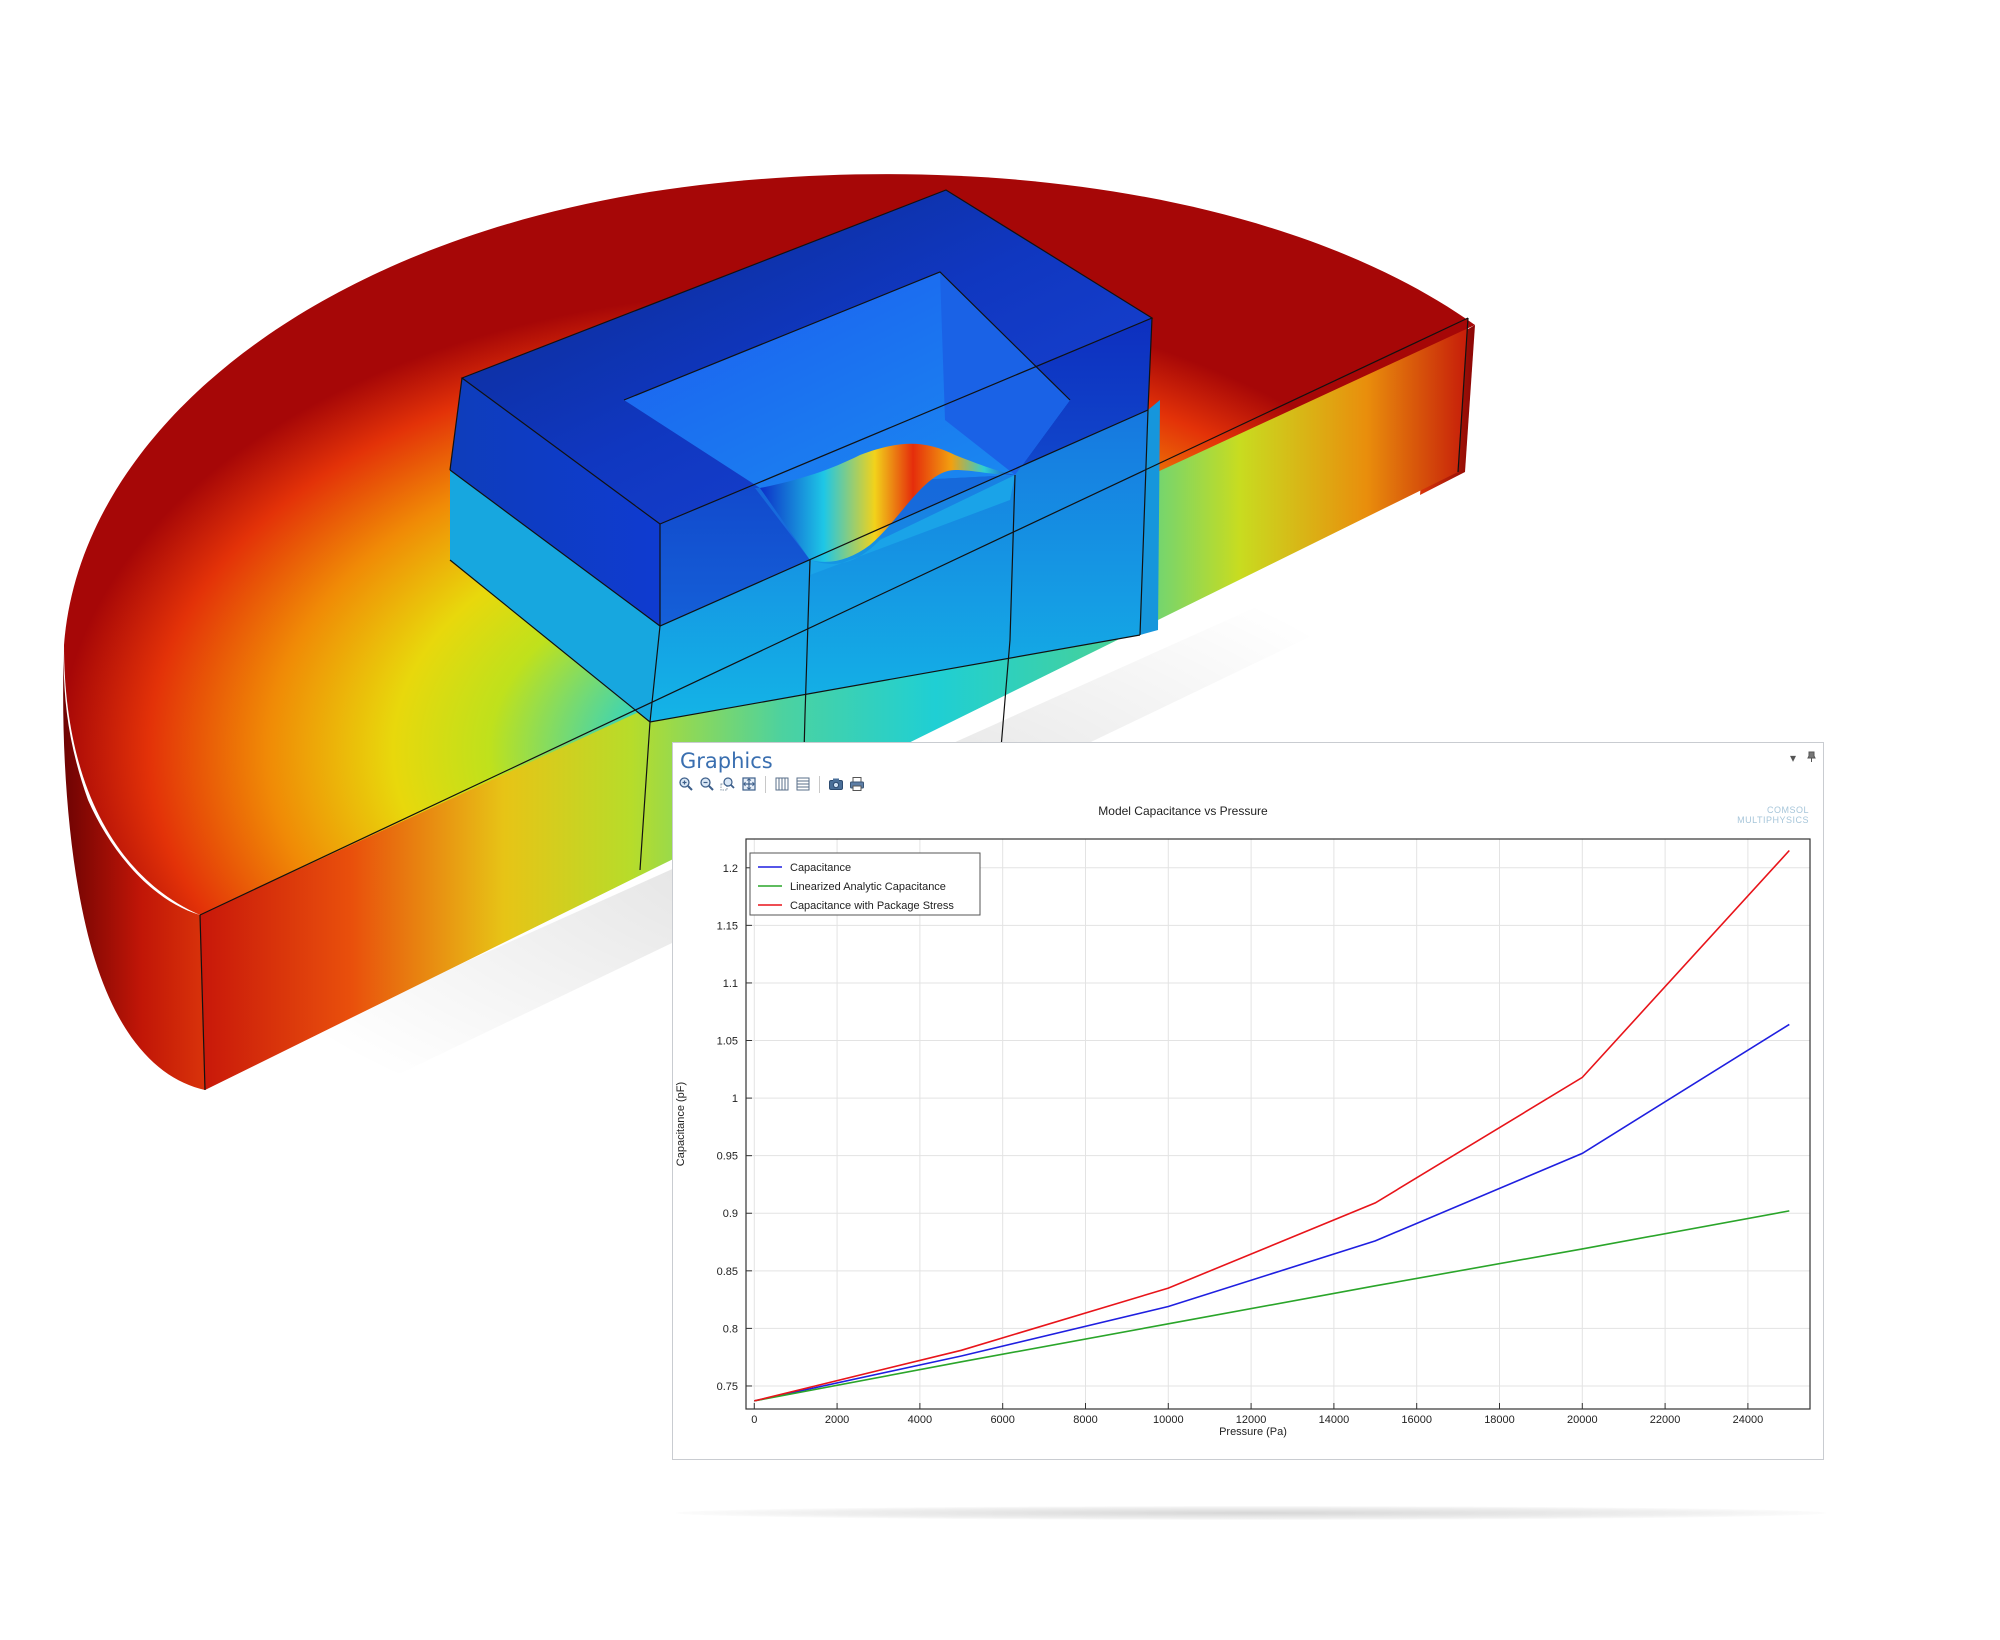 The width and height of the screenshot is (2000, 1640). What do you see at coordinates (754, 1420) in the screenshot?
I see `x-tick-label: 0` at bounding box center [754, 1420].